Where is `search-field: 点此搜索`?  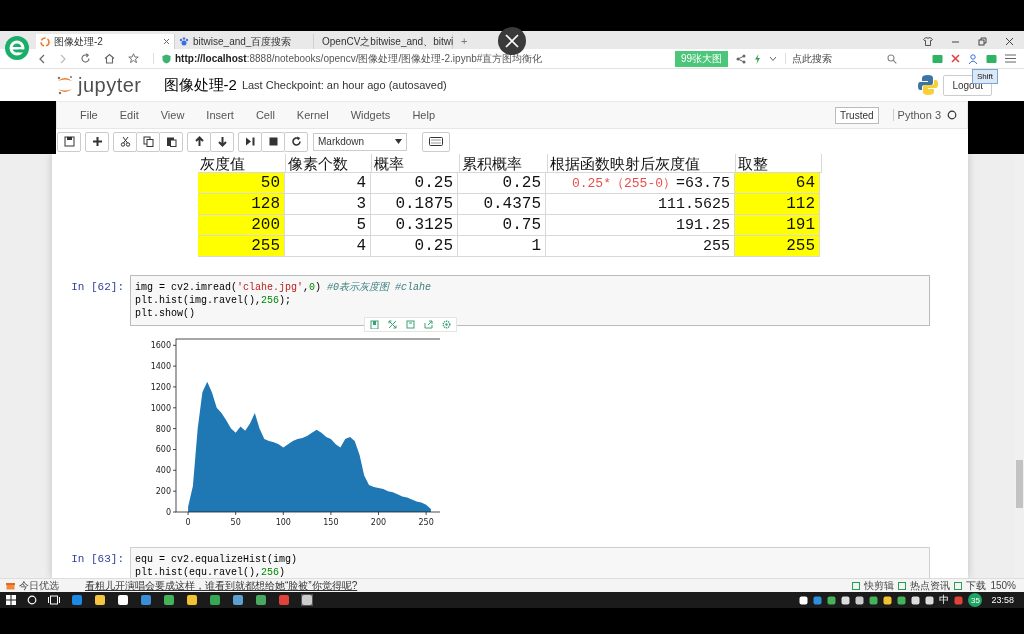
search-field: 点此搜索 is located at coordinates (839, 58).